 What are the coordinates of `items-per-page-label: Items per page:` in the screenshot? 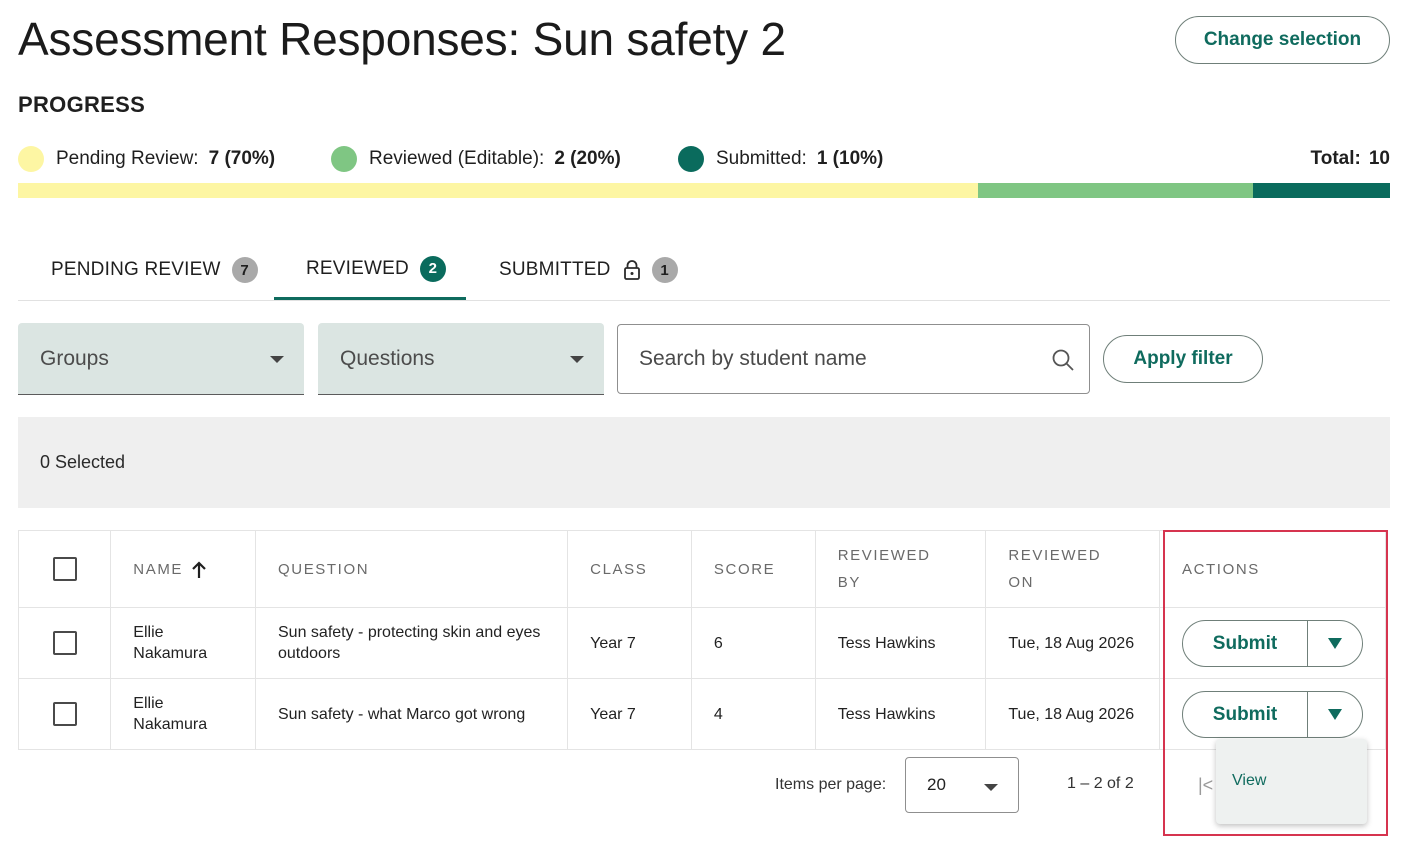 It's located at (831, 784).